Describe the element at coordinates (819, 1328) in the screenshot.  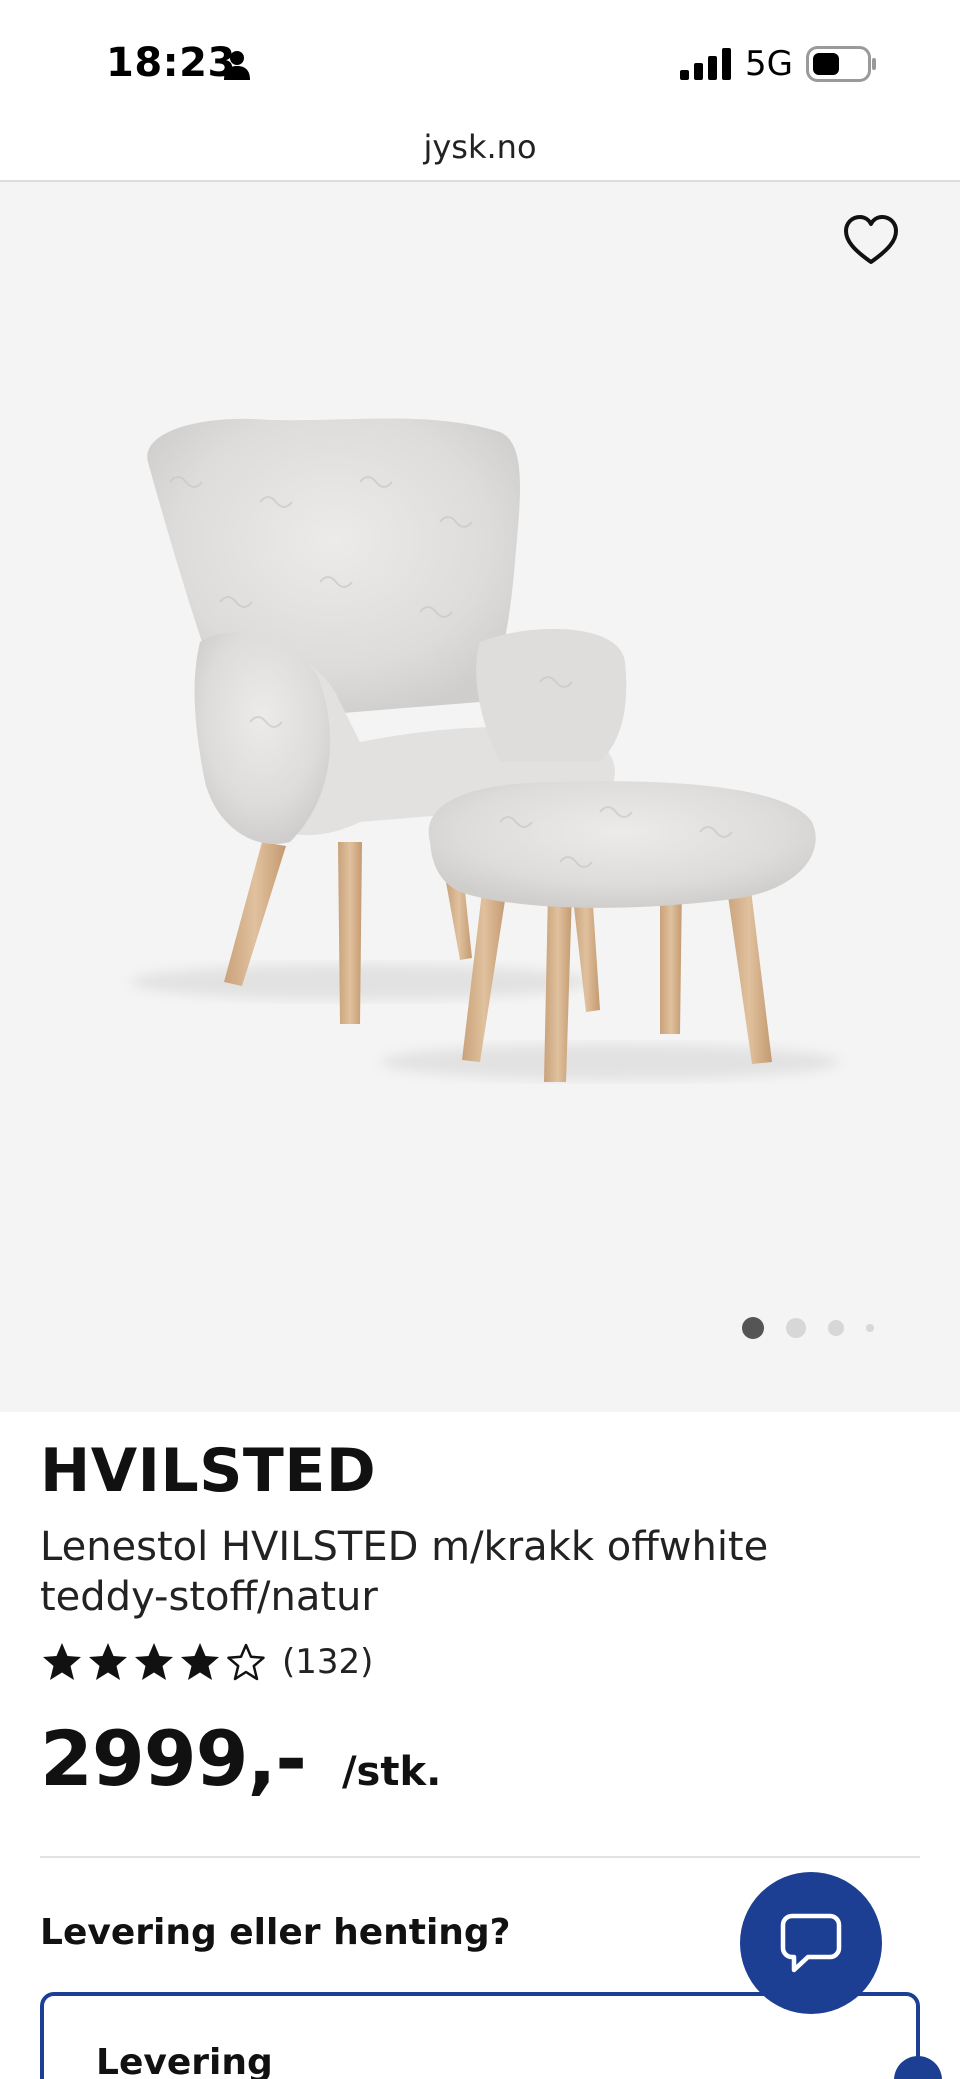
I see `carousel-dots` at that location.